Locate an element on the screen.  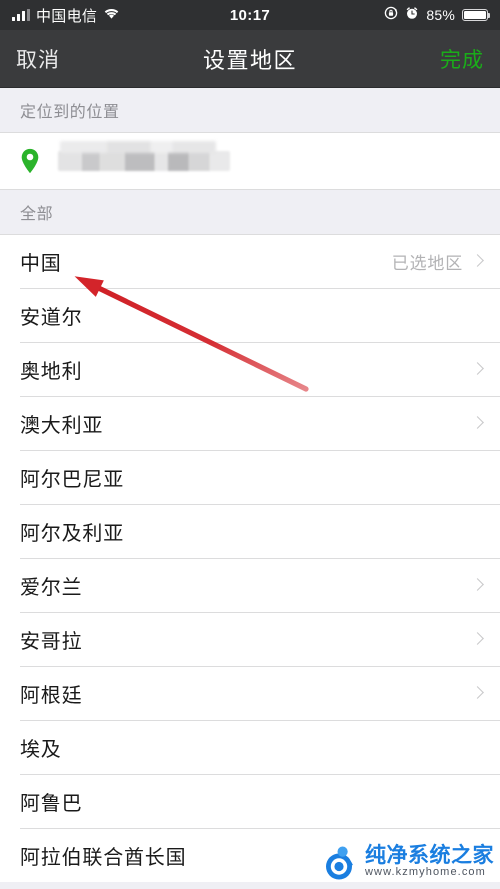
country-name: 阿鲁巴 is located at coordinates (51, 804).